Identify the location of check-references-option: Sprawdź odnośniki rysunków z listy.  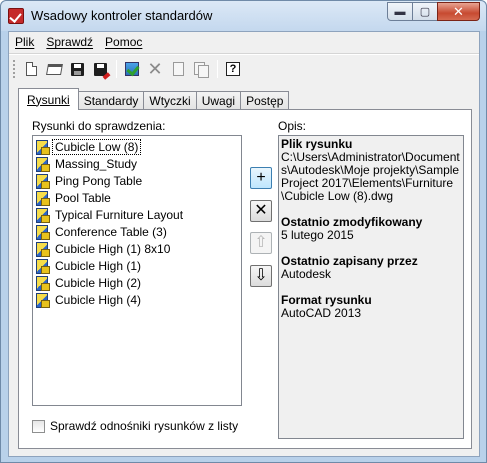
(135, 426).